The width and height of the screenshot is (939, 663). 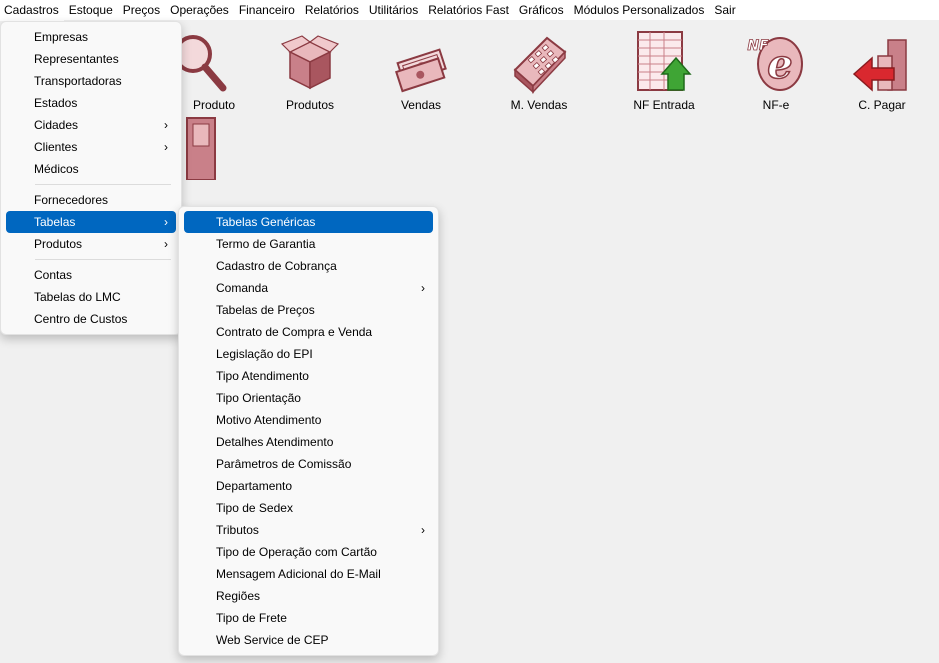 What do you see at coordinates (56, 103) in the screenshot?
I see `menu-item-label: Estados` at bounding box center [56, 103].